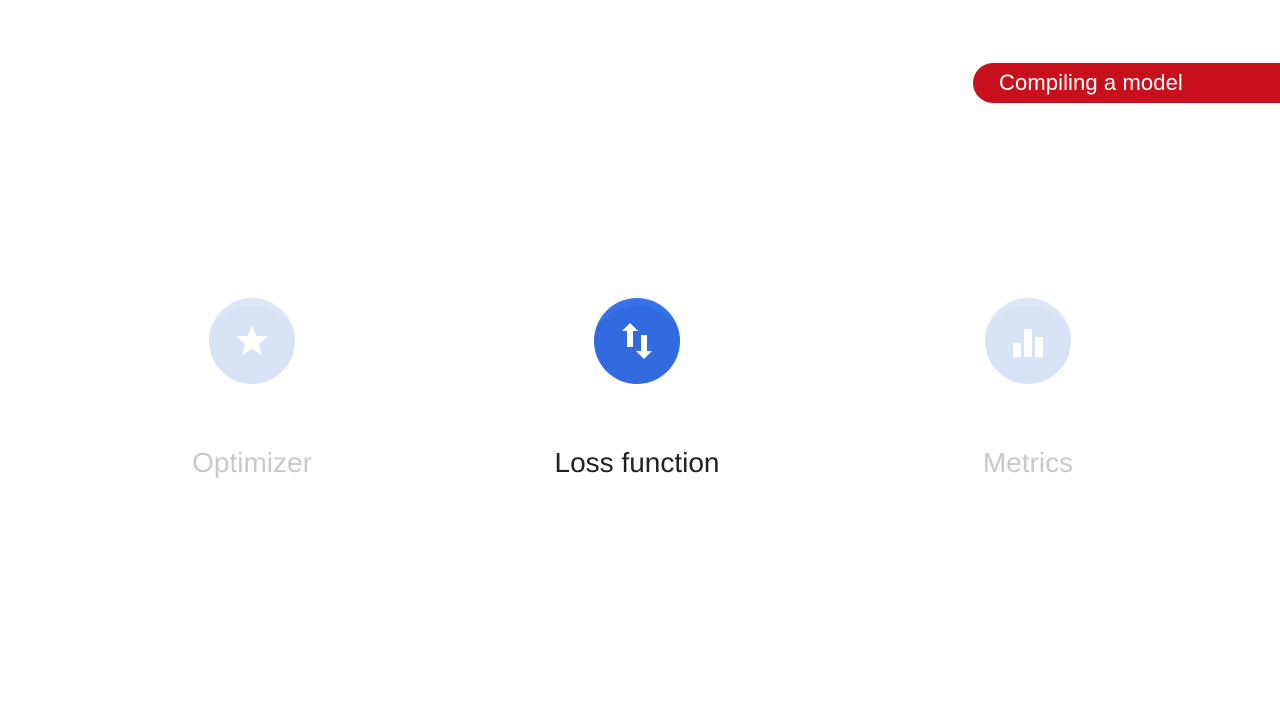  I want to click on step-loss-function-circle, so click(637, 341).